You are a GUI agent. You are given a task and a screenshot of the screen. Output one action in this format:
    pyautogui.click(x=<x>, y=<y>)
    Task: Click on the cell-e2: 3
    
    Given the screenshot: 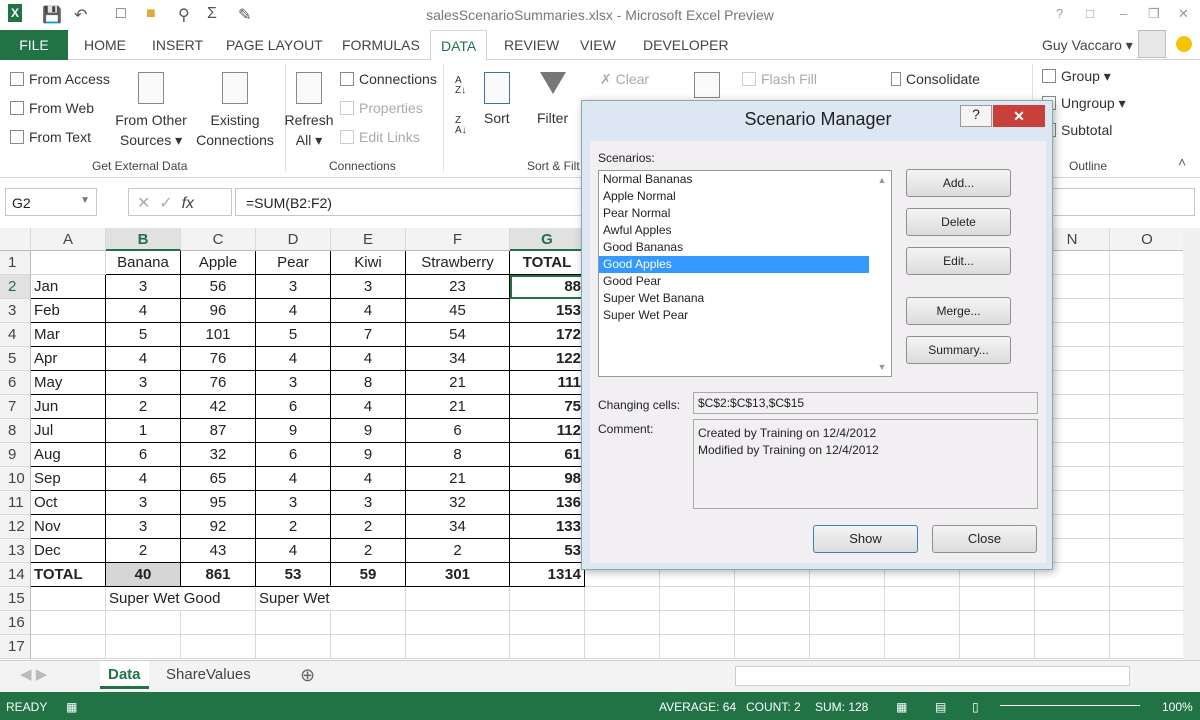 What is the action you would take?
    pyautogui.click(x=368, y=287)
    